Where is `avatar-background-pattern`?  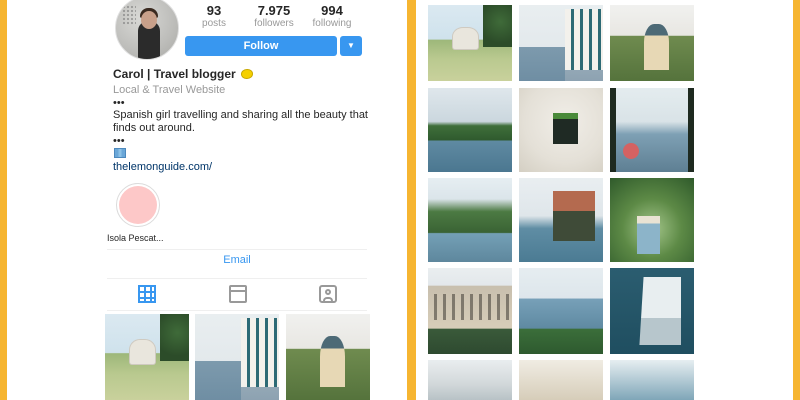
avatar-background-pattern is located at coordinates (129, 15).